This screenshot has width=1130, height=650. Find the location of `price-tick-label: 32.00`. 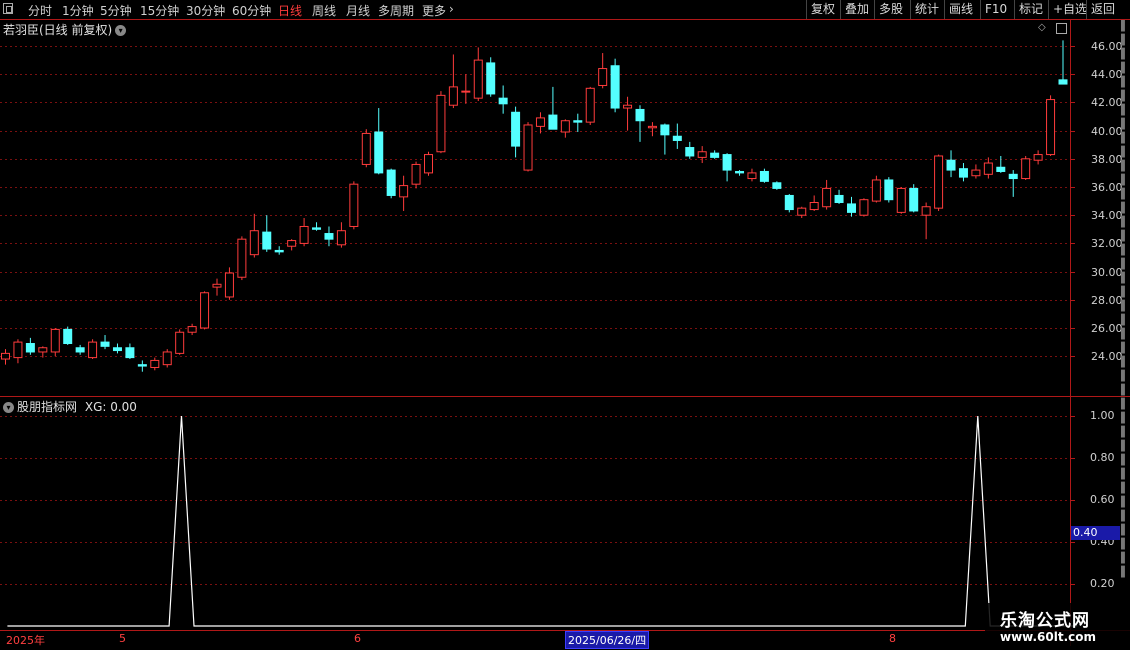

price-tick-label: 32.00 is located at coordinates (1107, 244).